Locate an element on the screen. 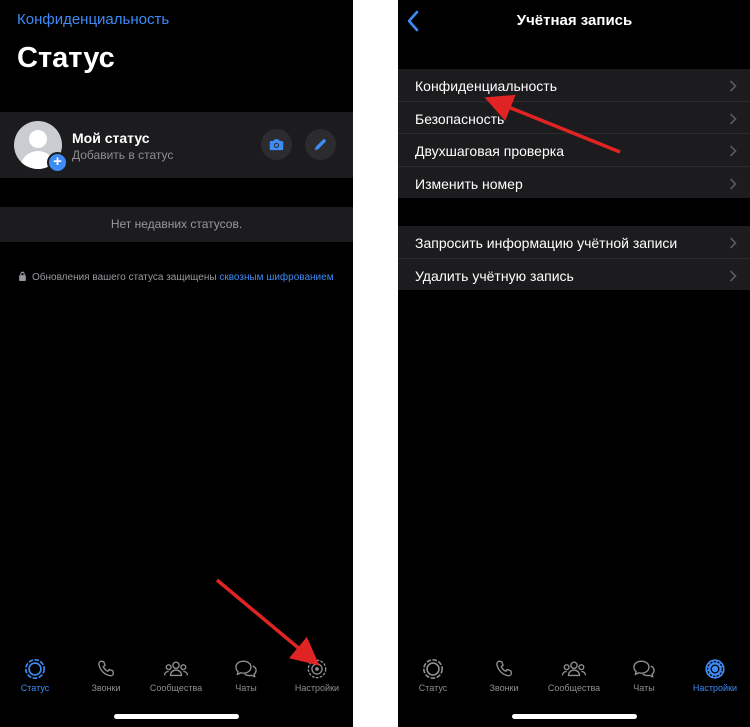 Image resolution: width=750 pixels, height=727 pixels. edit-text-status-button is located at coordinates (320, 144).